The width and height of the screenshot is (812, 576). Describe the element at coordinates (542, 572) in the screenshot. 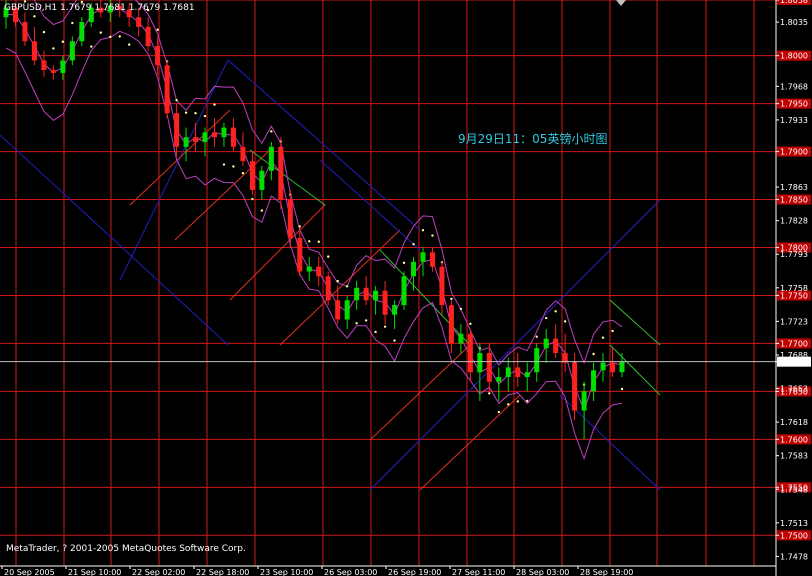

I see `time-label-8: 28 Sep 03:00` at that location.